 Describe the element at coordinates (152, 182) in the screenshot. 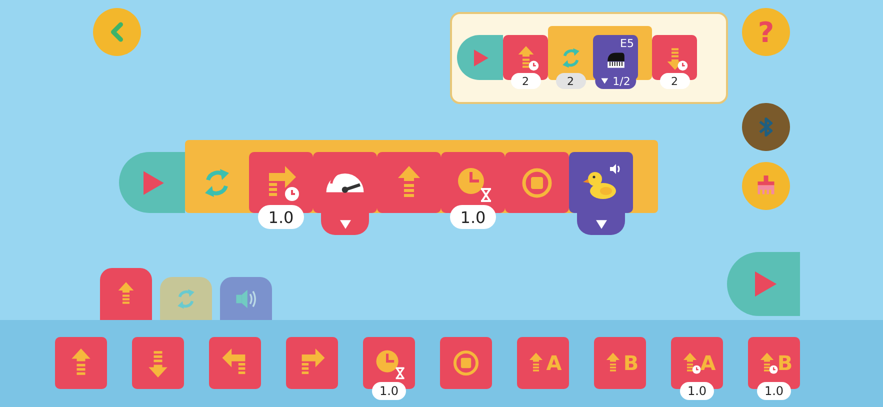

I see `start-block` at that location.